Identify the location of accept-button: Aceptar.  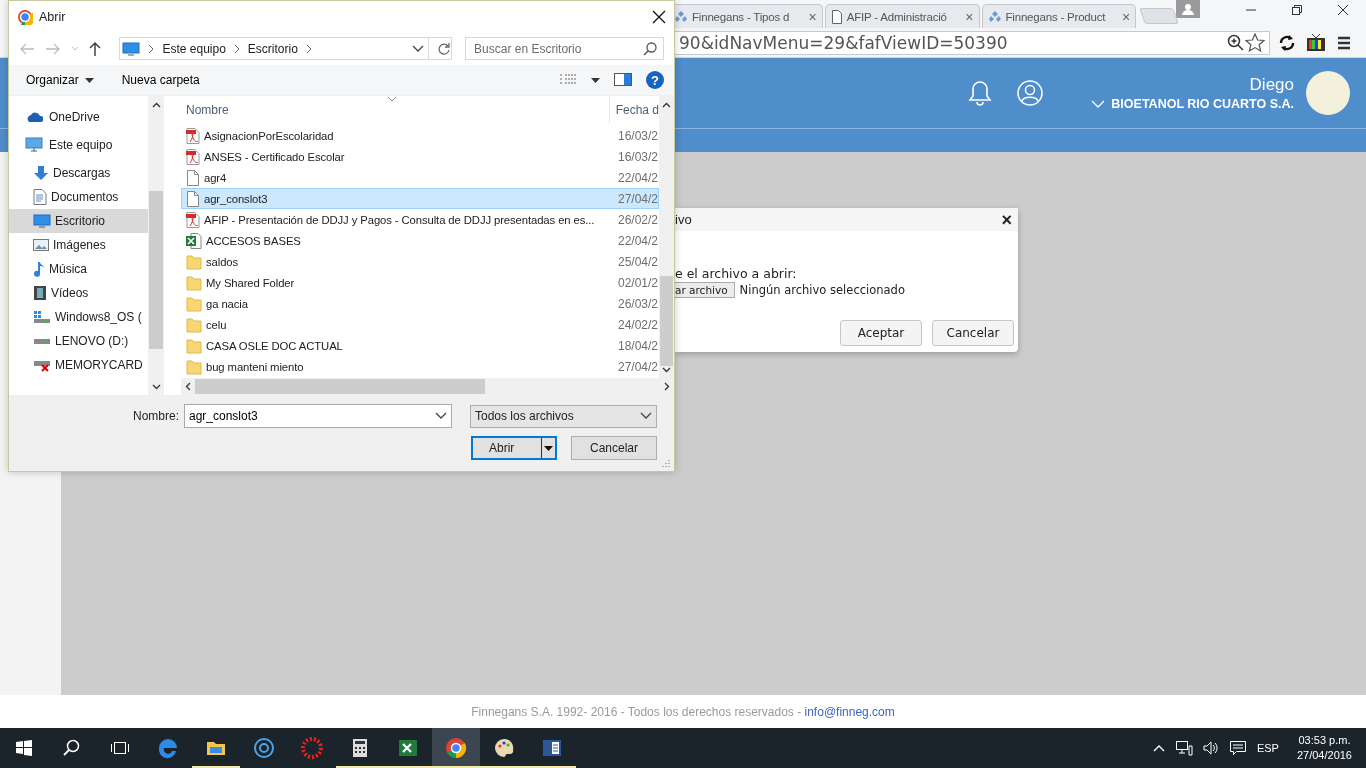
(881, 333).